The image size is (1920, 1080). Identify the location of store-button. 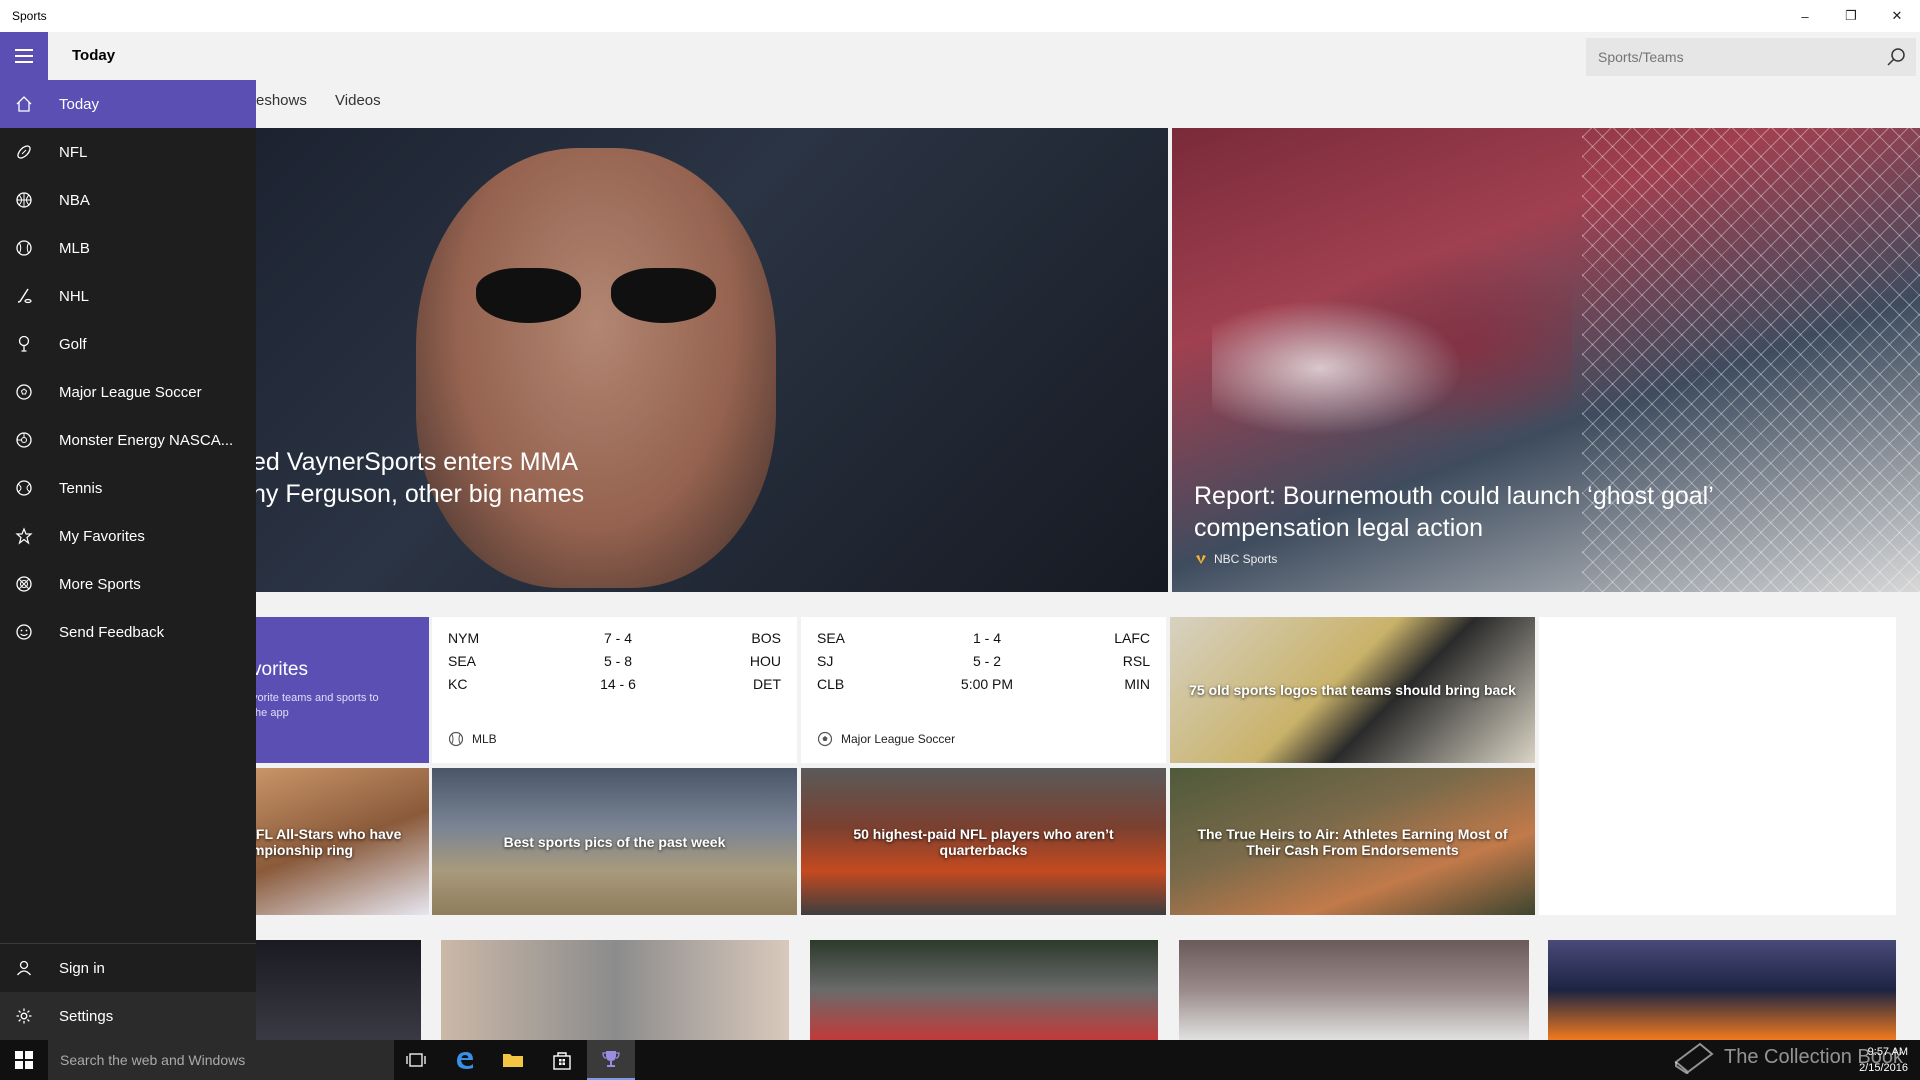
(562, 1060).